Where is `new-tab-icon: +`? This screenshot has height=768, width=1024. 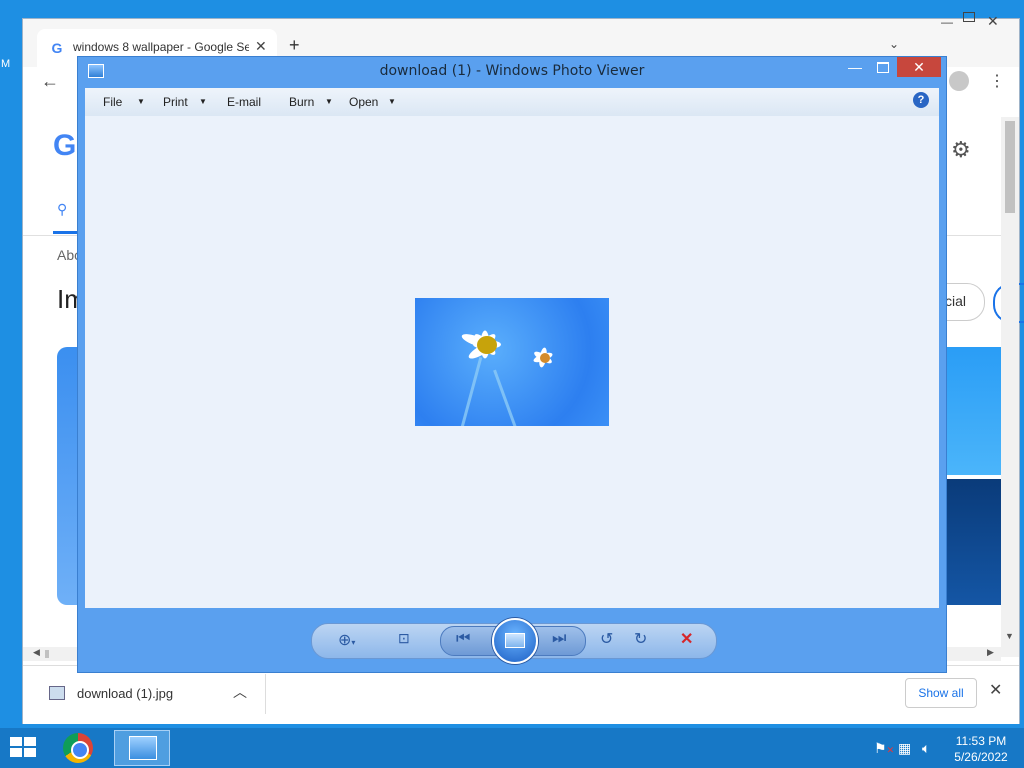
new-tab-icon: + is located at coordinates (294, 45).